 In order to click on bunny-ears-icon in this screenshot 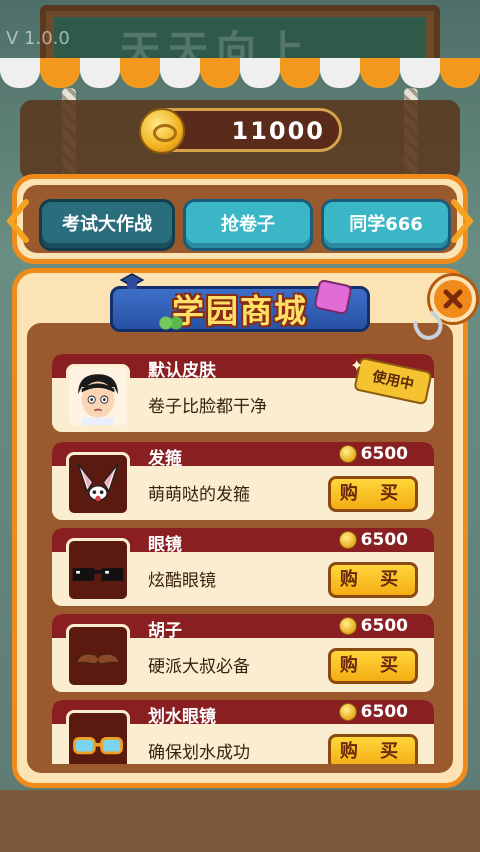, I will do `click(98, 484)`.